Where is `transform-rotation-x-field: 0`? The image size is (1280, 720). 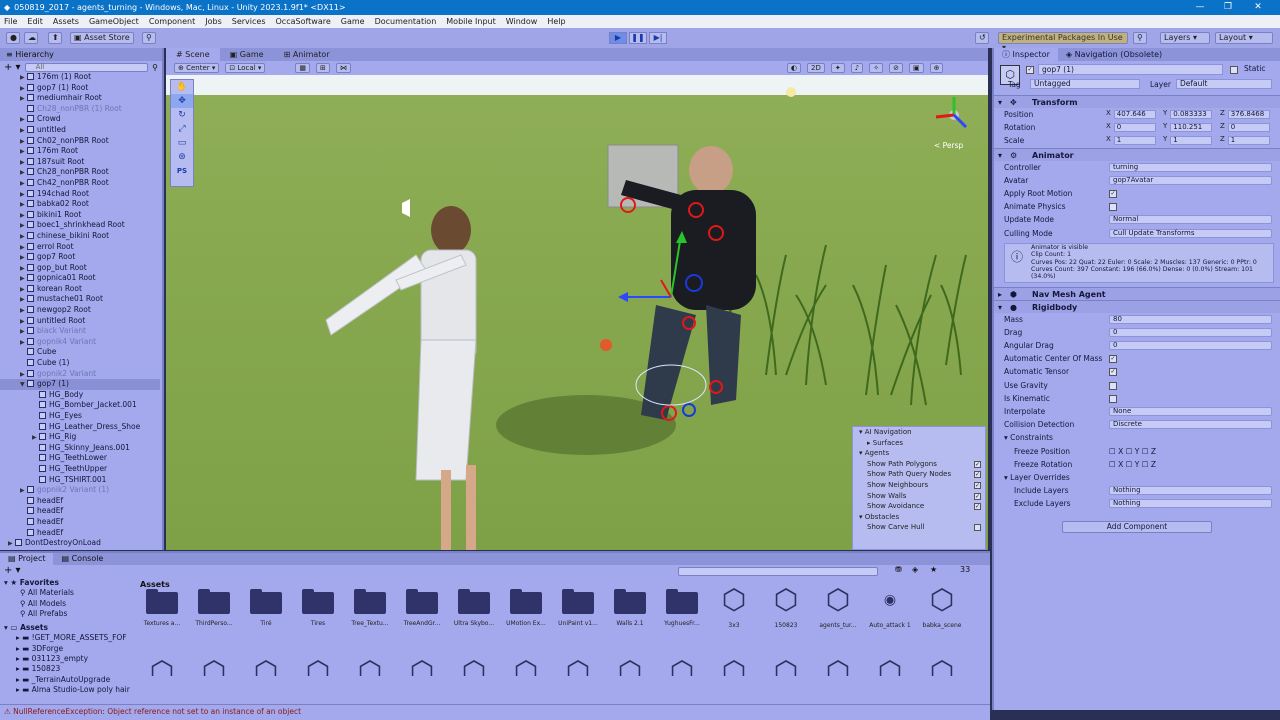
transform-rotation-x-field: 0 is located at coordinates (1134, 128).